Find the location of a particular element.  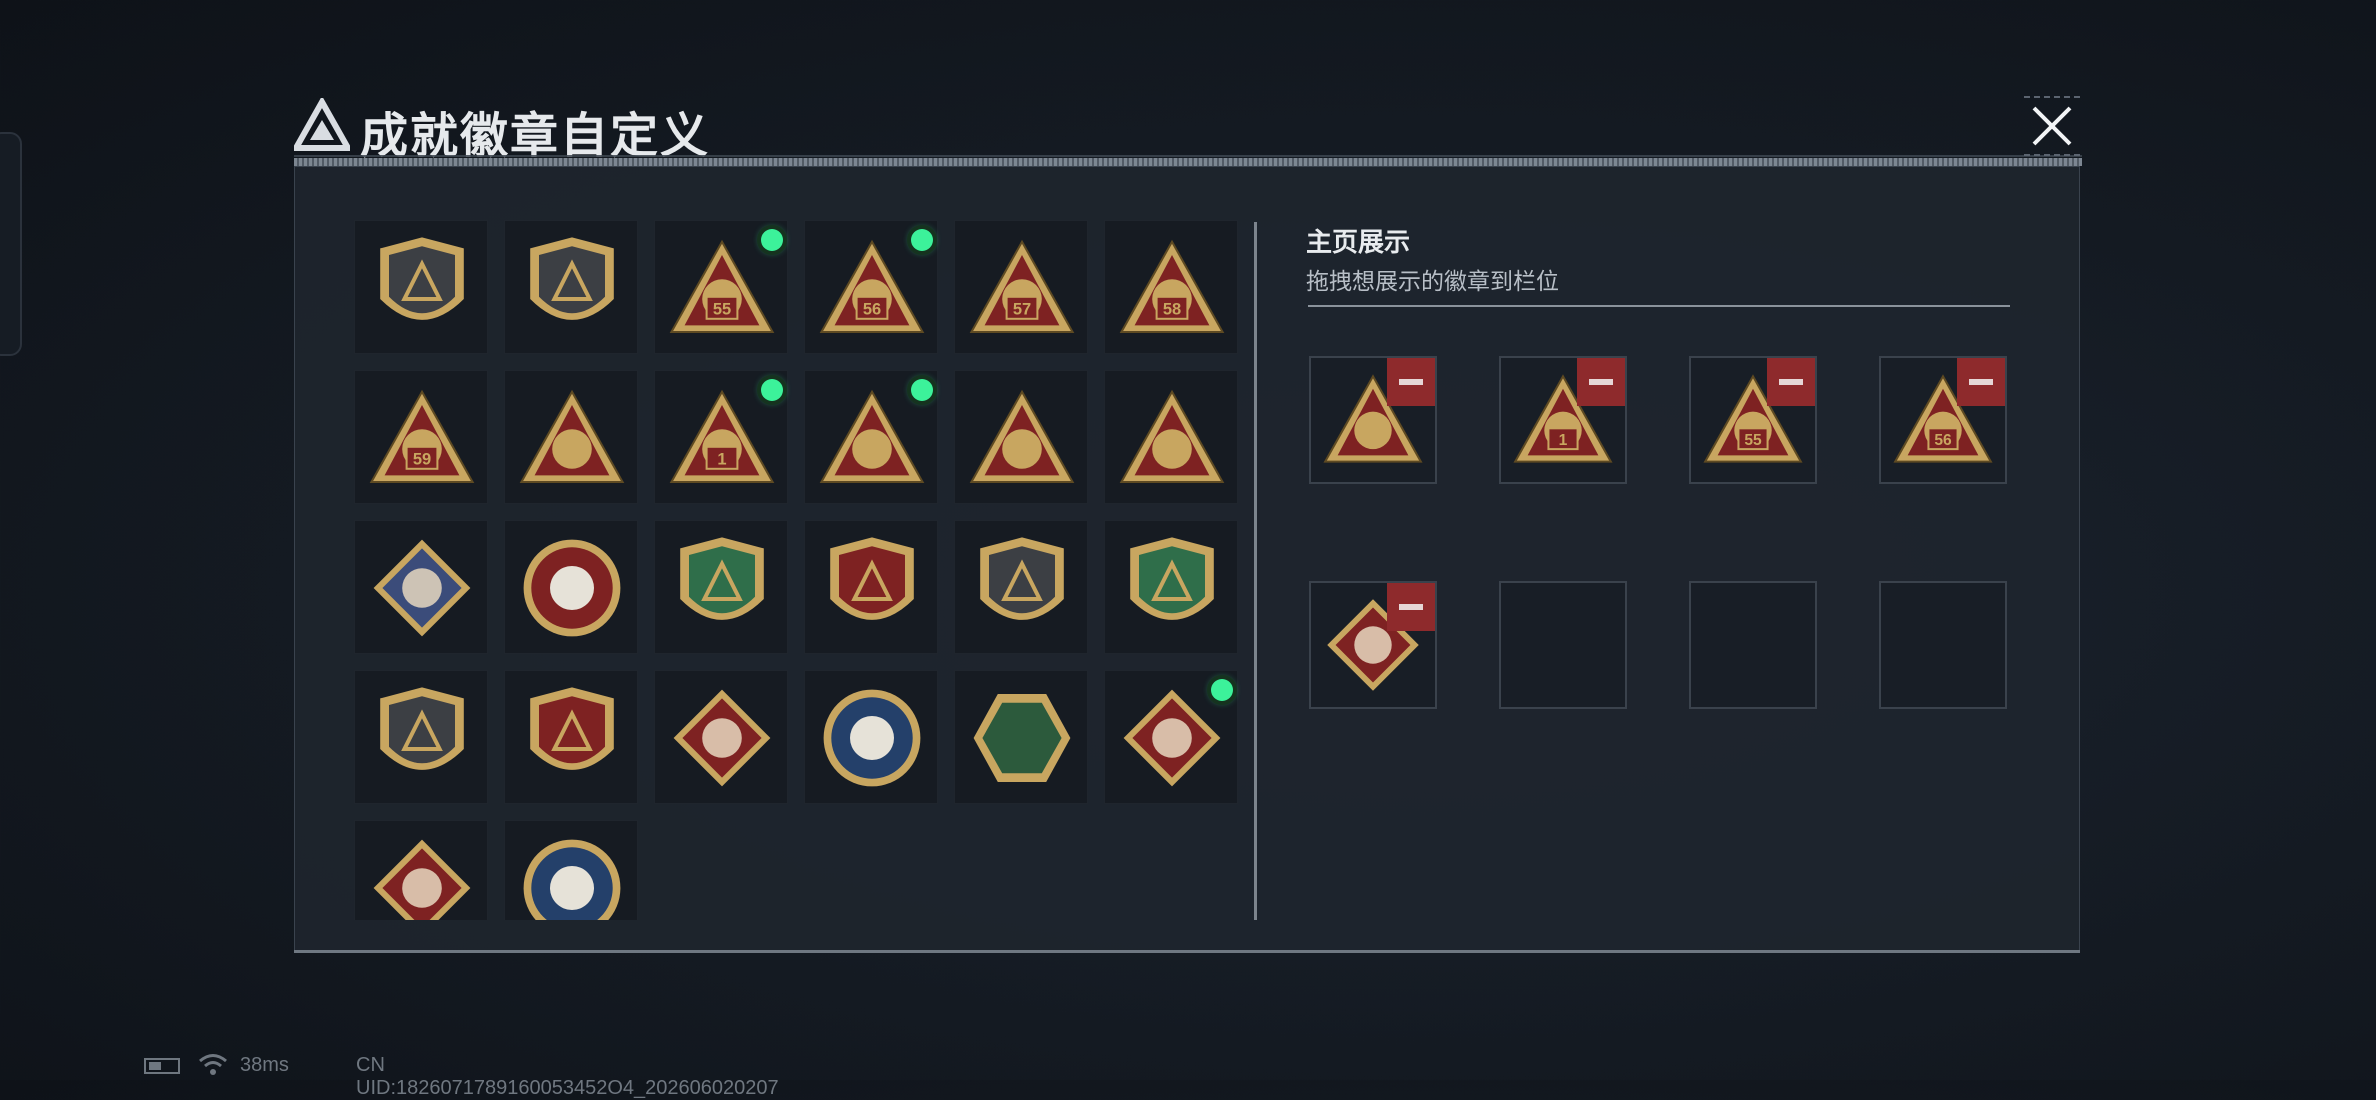

green-wings-badge-icon is located at coordinates (722, 578).